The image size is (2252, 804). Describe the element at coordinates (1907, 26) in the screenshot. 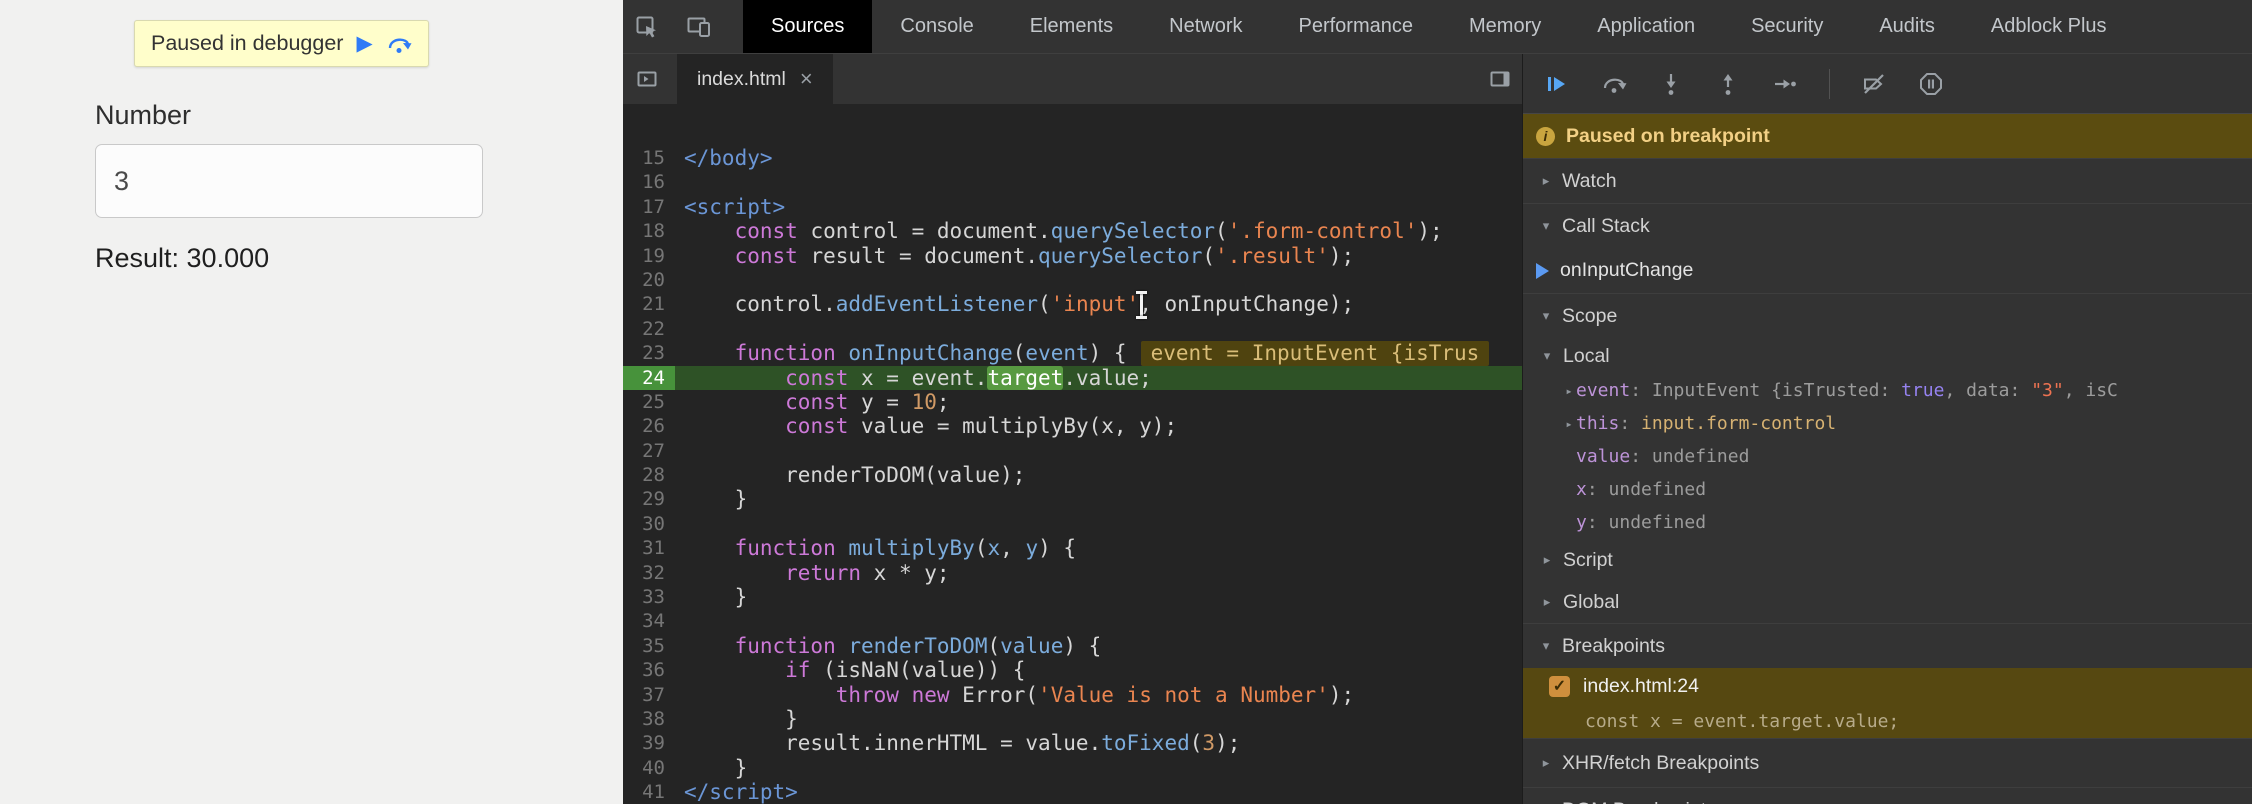

I see `tab-audits: Audits` at that location.